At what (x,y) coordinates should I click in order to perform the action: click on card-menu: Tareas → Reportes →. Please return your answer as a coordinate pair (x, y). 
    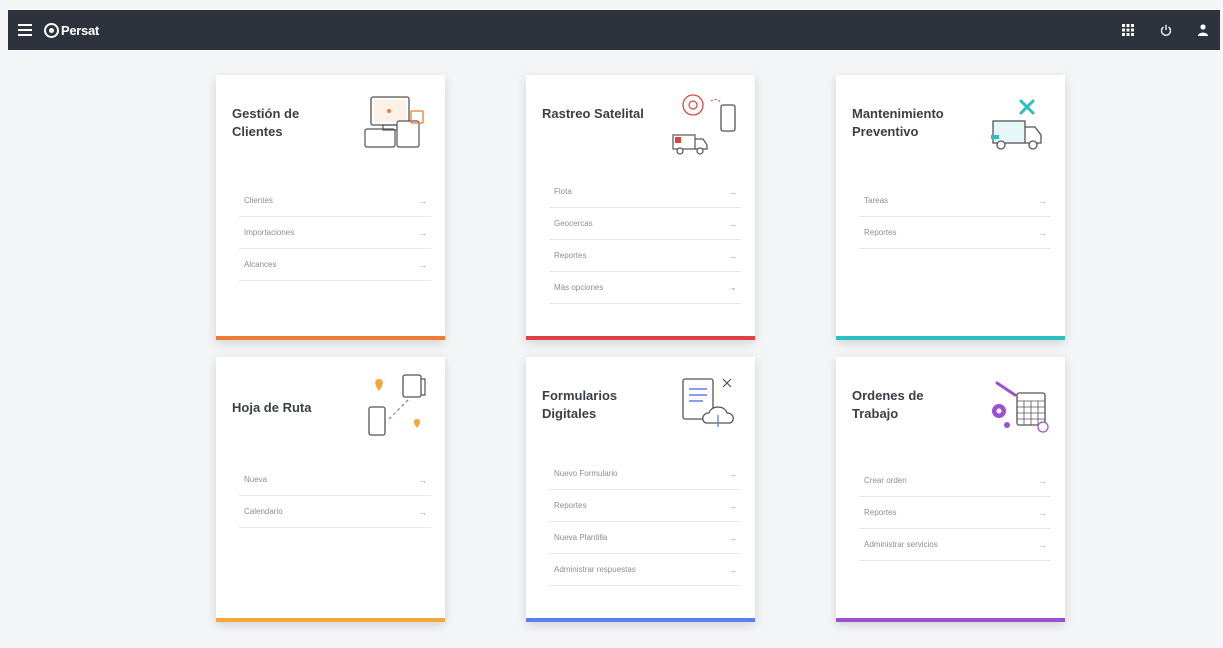
    Looking at the image, I should click on (955, 217).